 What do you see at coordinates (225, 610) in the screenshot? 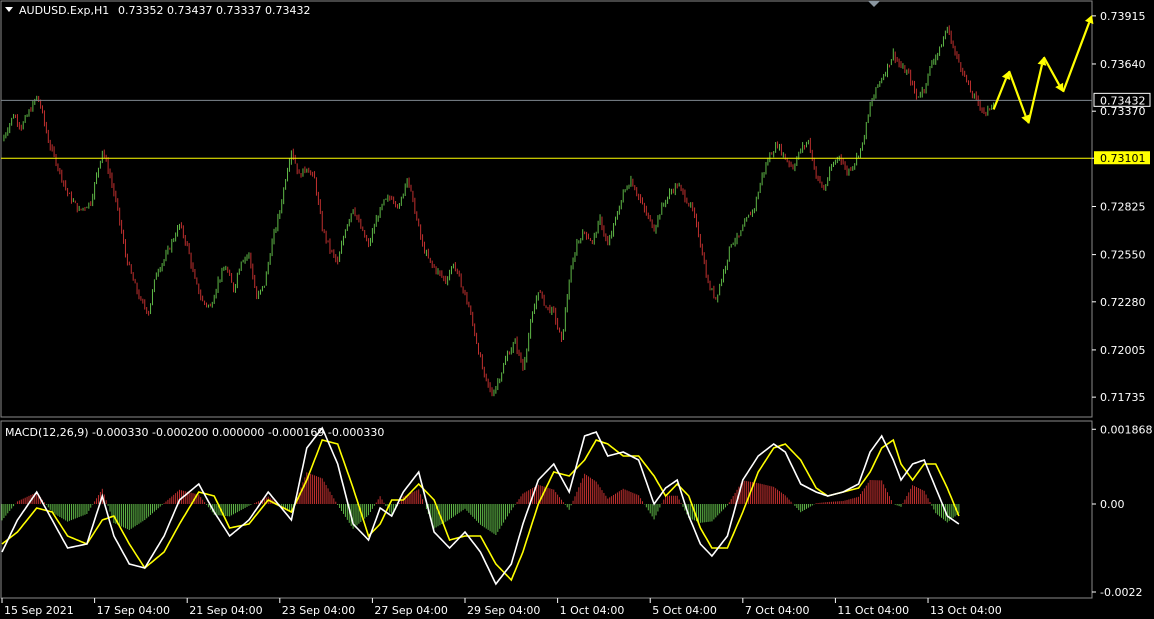
I see `time-tick-label: 21 Sep 04:00` at bounding box center [225, 610].